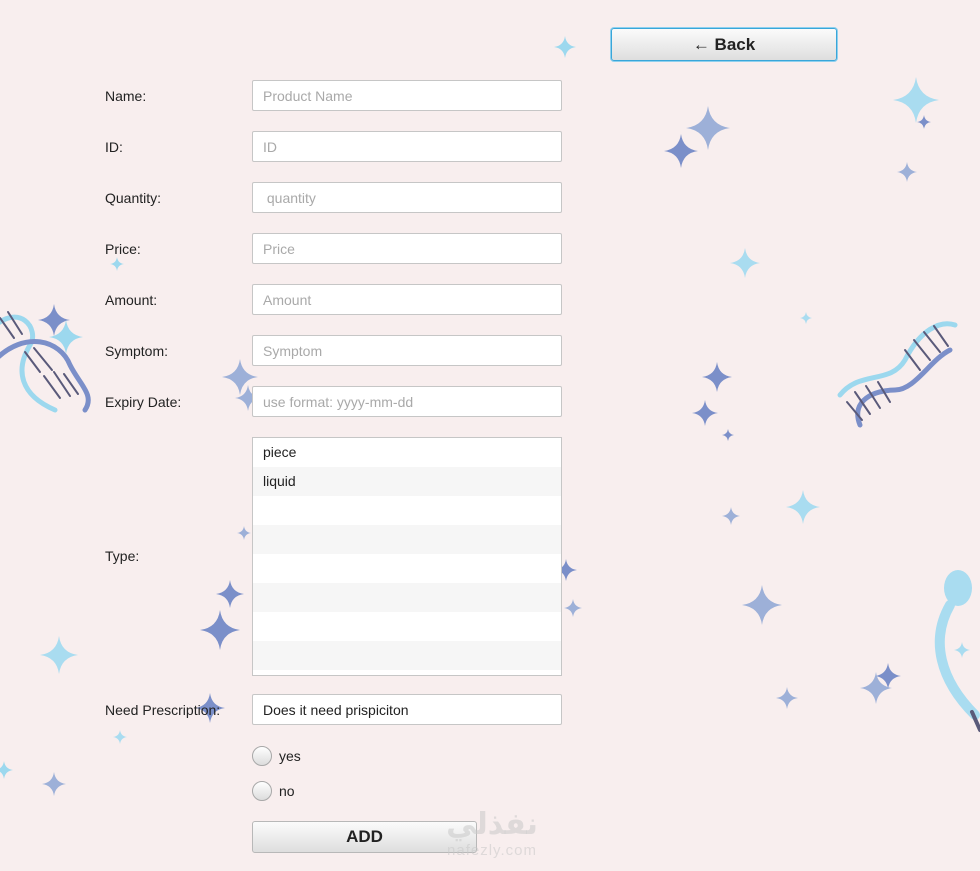  Describe the element at coordinates (126, 96) in the screenshot. I see `name-label: Name:` at that location.